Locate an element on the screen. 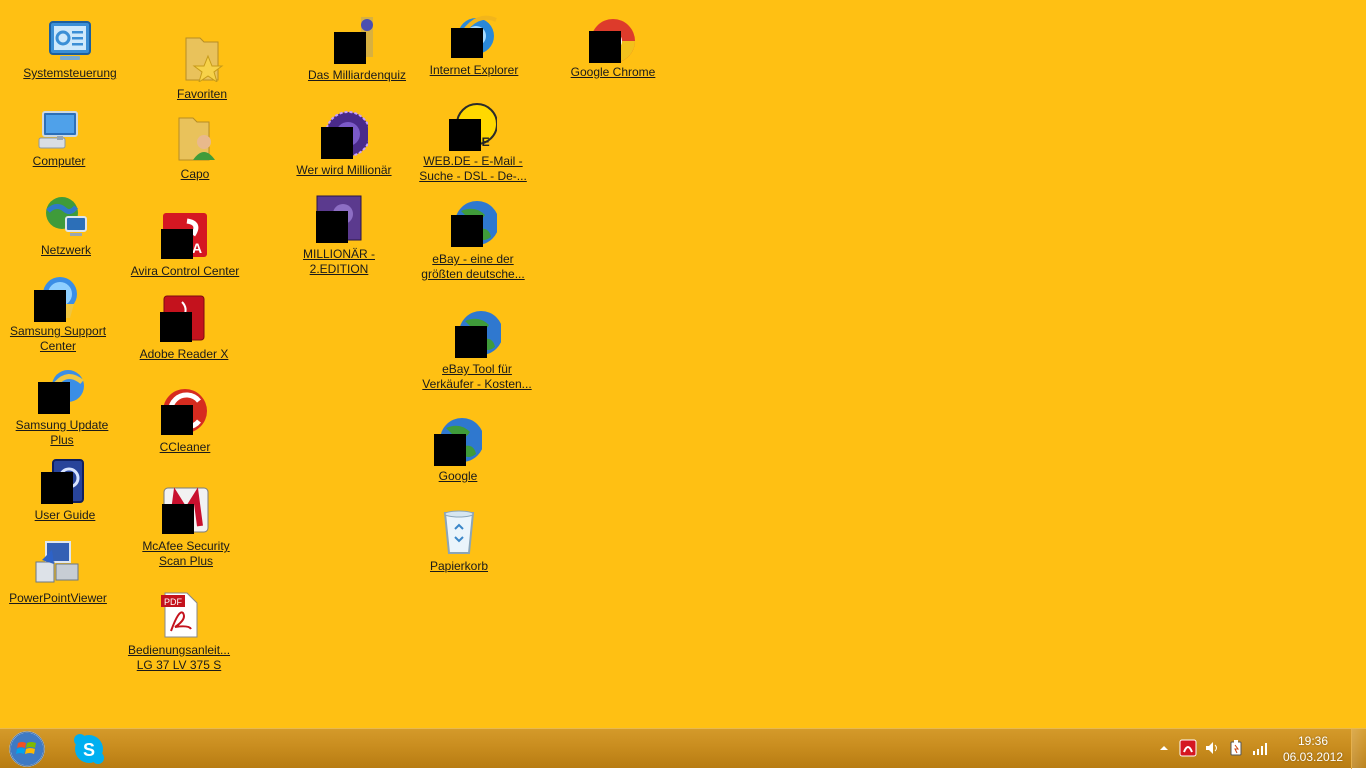 The height and width of the screenshot is (773, 1366). volume-icon is located at coordinates (1212, 748).